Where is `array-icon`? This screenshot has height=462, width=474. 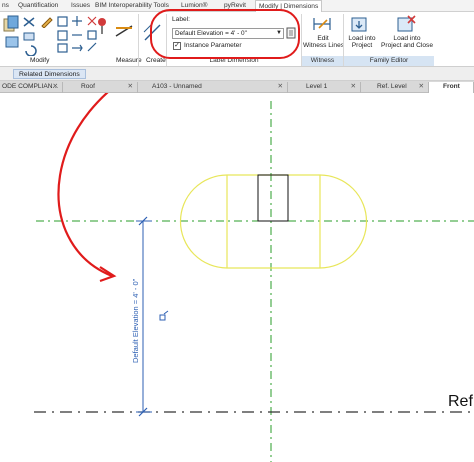 array-icon is located at coordinates (62, 48).